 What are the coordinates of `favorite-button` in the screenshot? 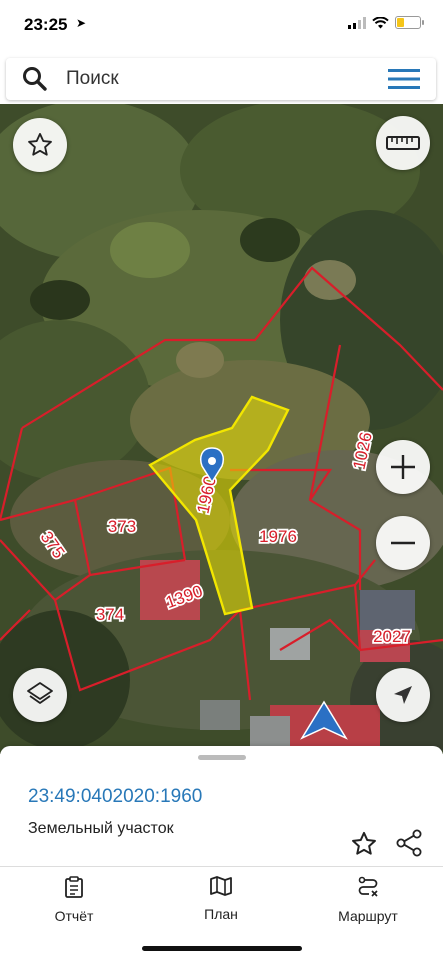 It's located at (40, 145).